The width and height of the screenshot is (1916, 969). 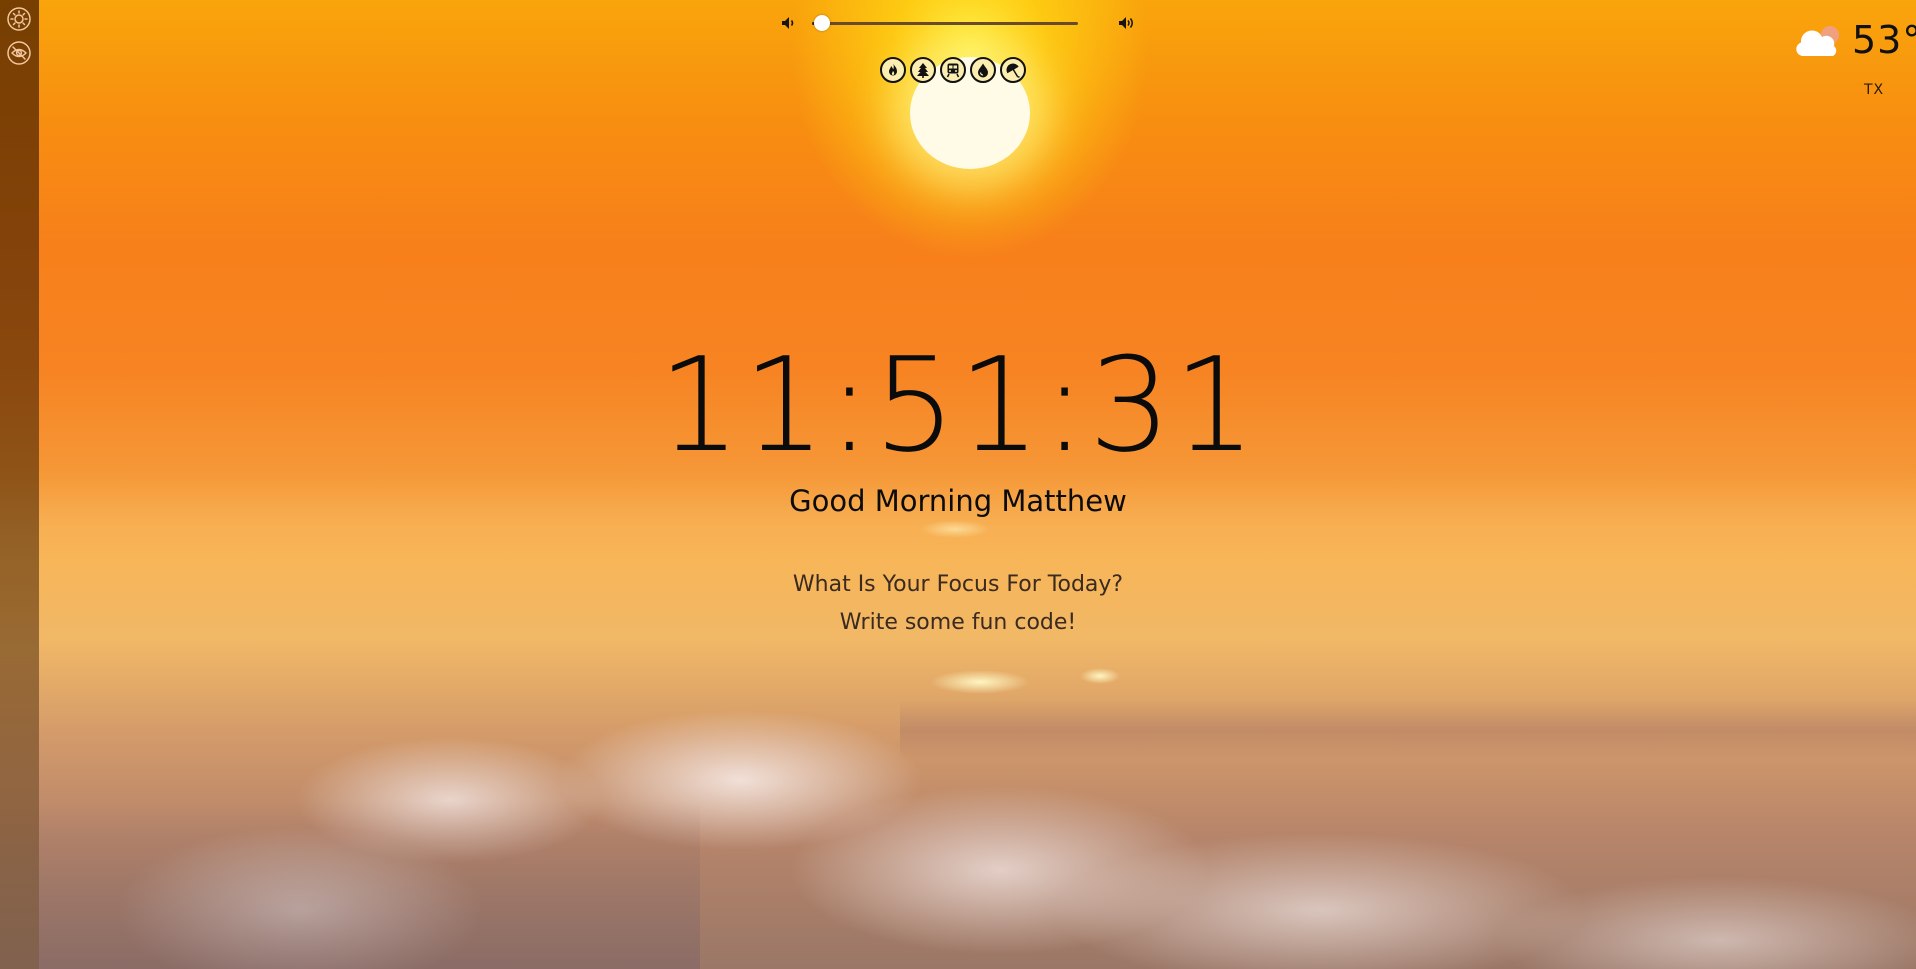 I want to click on volume-low-icon, so click(x=789, y=23).